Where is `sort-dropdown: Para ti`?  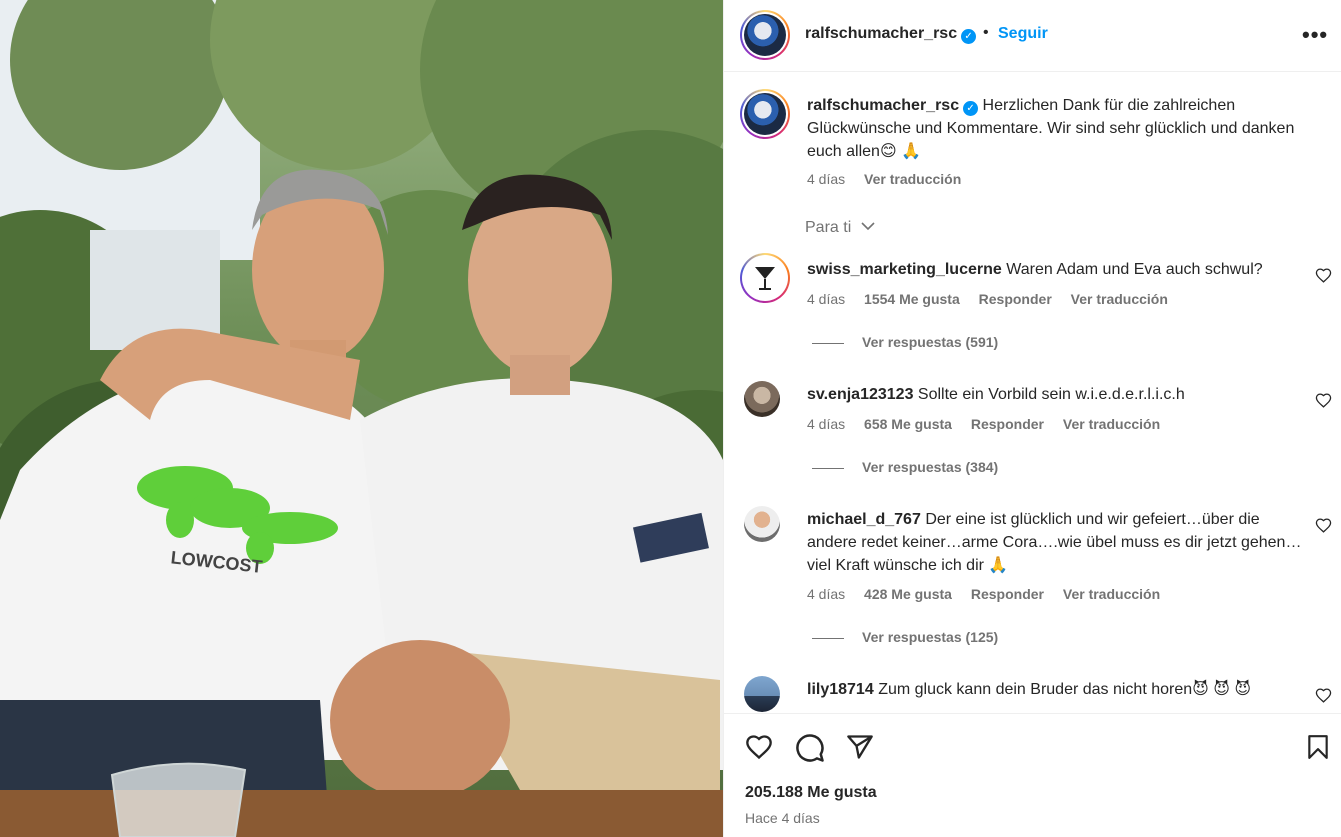
sort-dropdown: Para ti is located at coordinates (840, 228).